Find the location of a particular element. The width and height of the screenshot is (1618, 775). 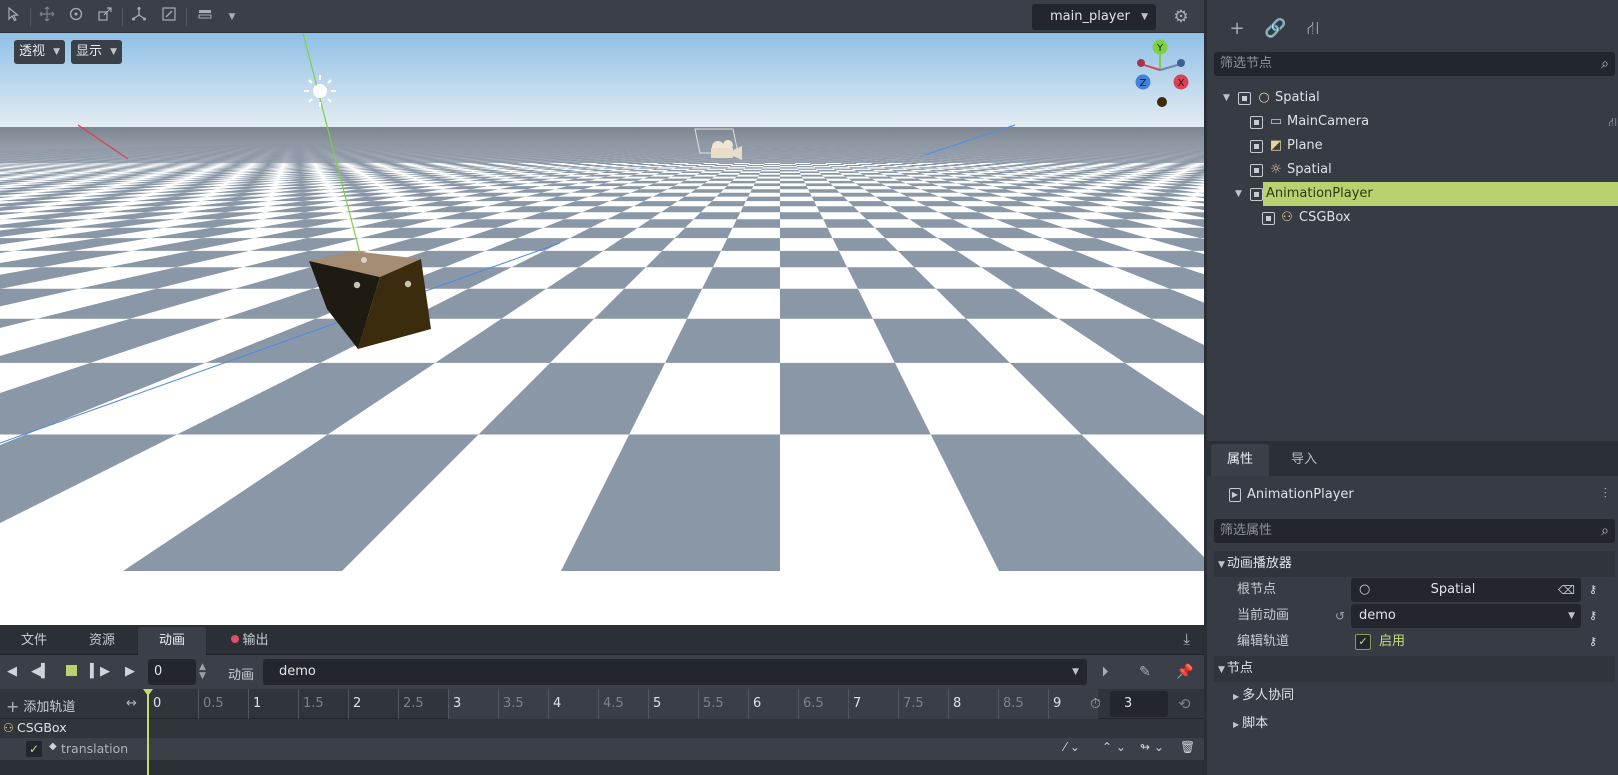

local-space-icon is located at coordinates (139, 17).